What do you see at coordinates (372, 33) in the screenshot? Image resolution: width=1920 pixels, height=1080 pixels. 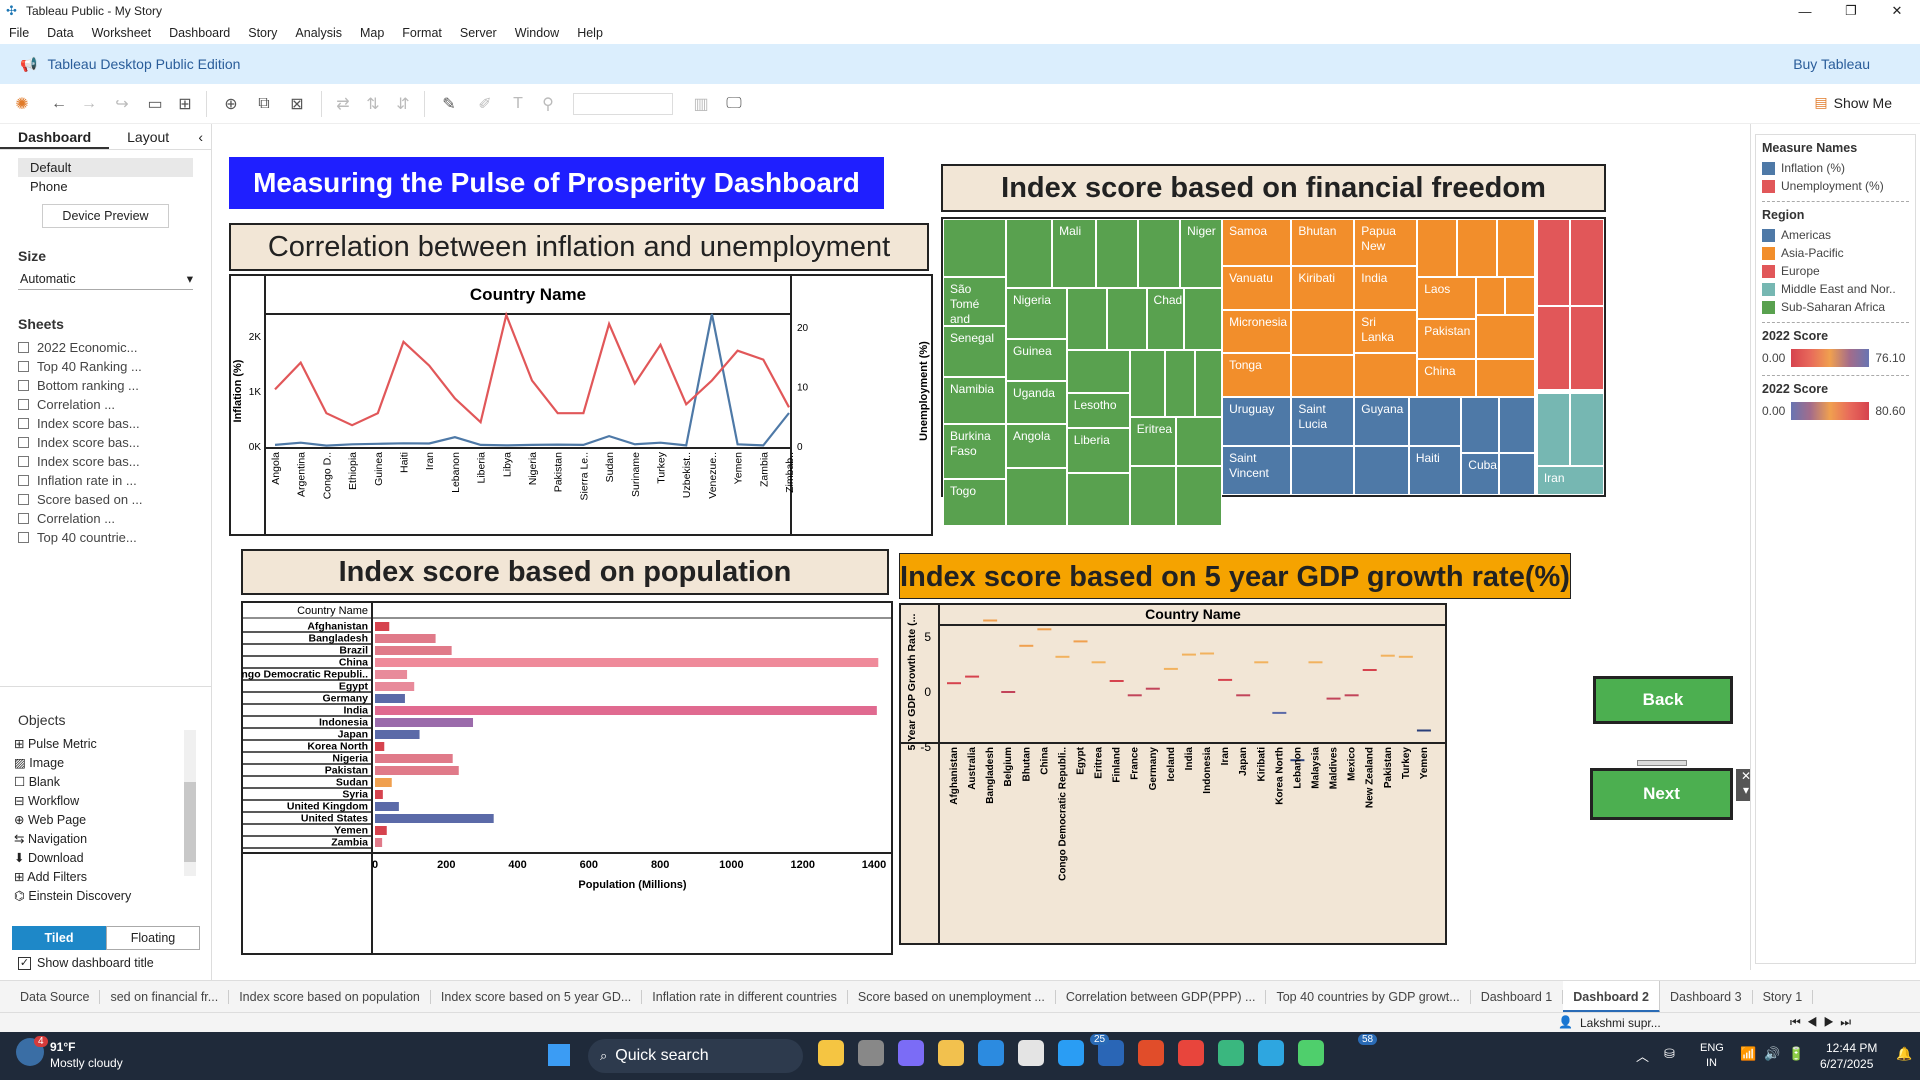 I see `menu-item-map: Map` at bounding box center [372, 33].